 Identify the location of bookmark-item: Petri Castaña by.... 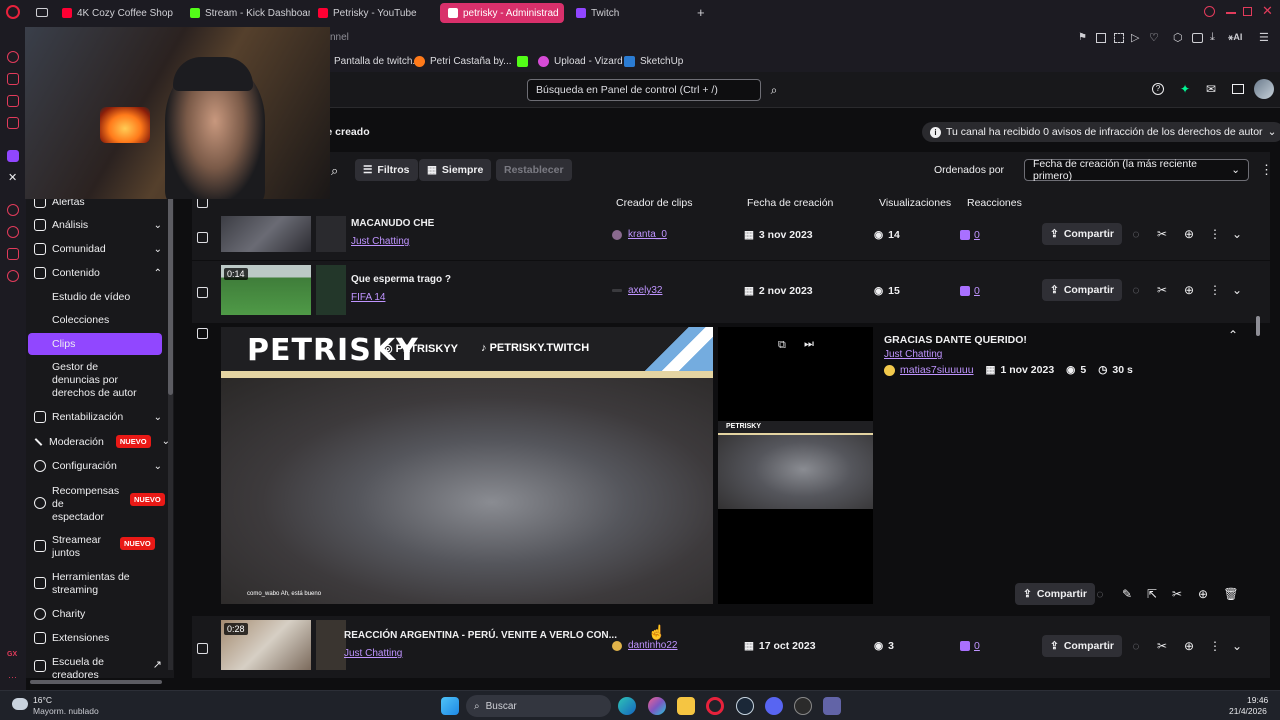
(463, 61).